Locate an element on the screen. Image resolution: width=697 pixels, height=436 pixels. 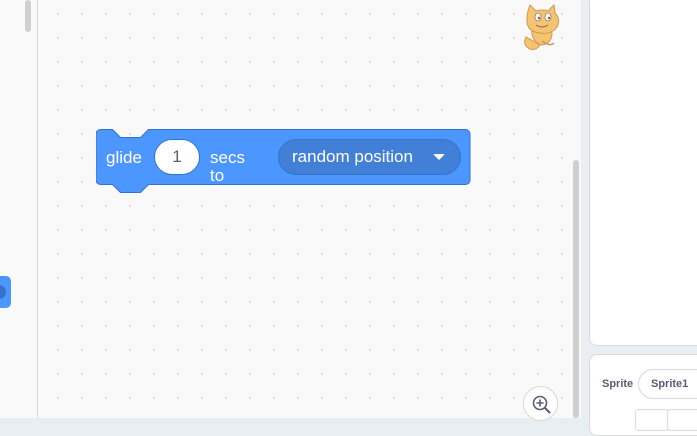
target-dropdown: random position is located at coordinates (369, 157).